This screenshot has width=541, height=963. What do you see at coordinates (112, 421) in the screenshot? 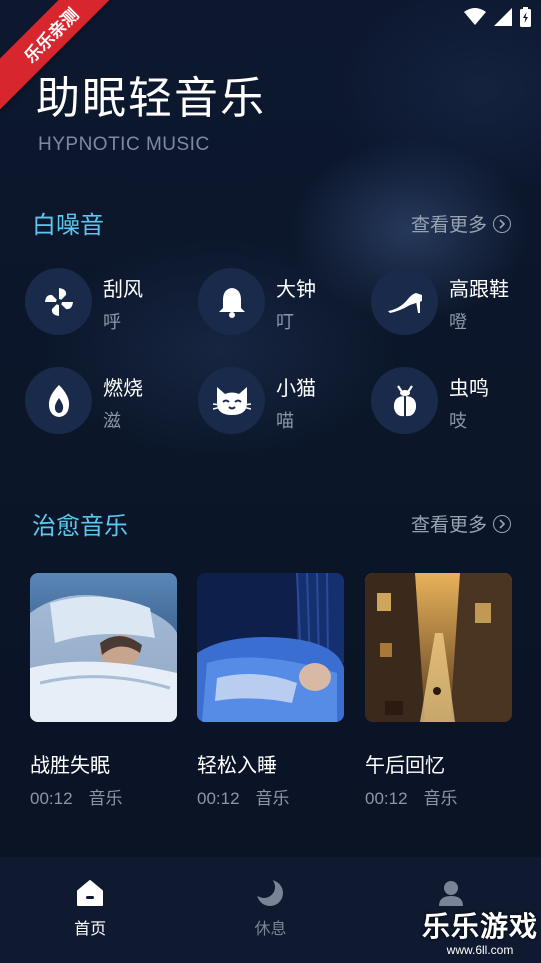
I see `noise-sound: 滋` at bounding box center [112, 421].